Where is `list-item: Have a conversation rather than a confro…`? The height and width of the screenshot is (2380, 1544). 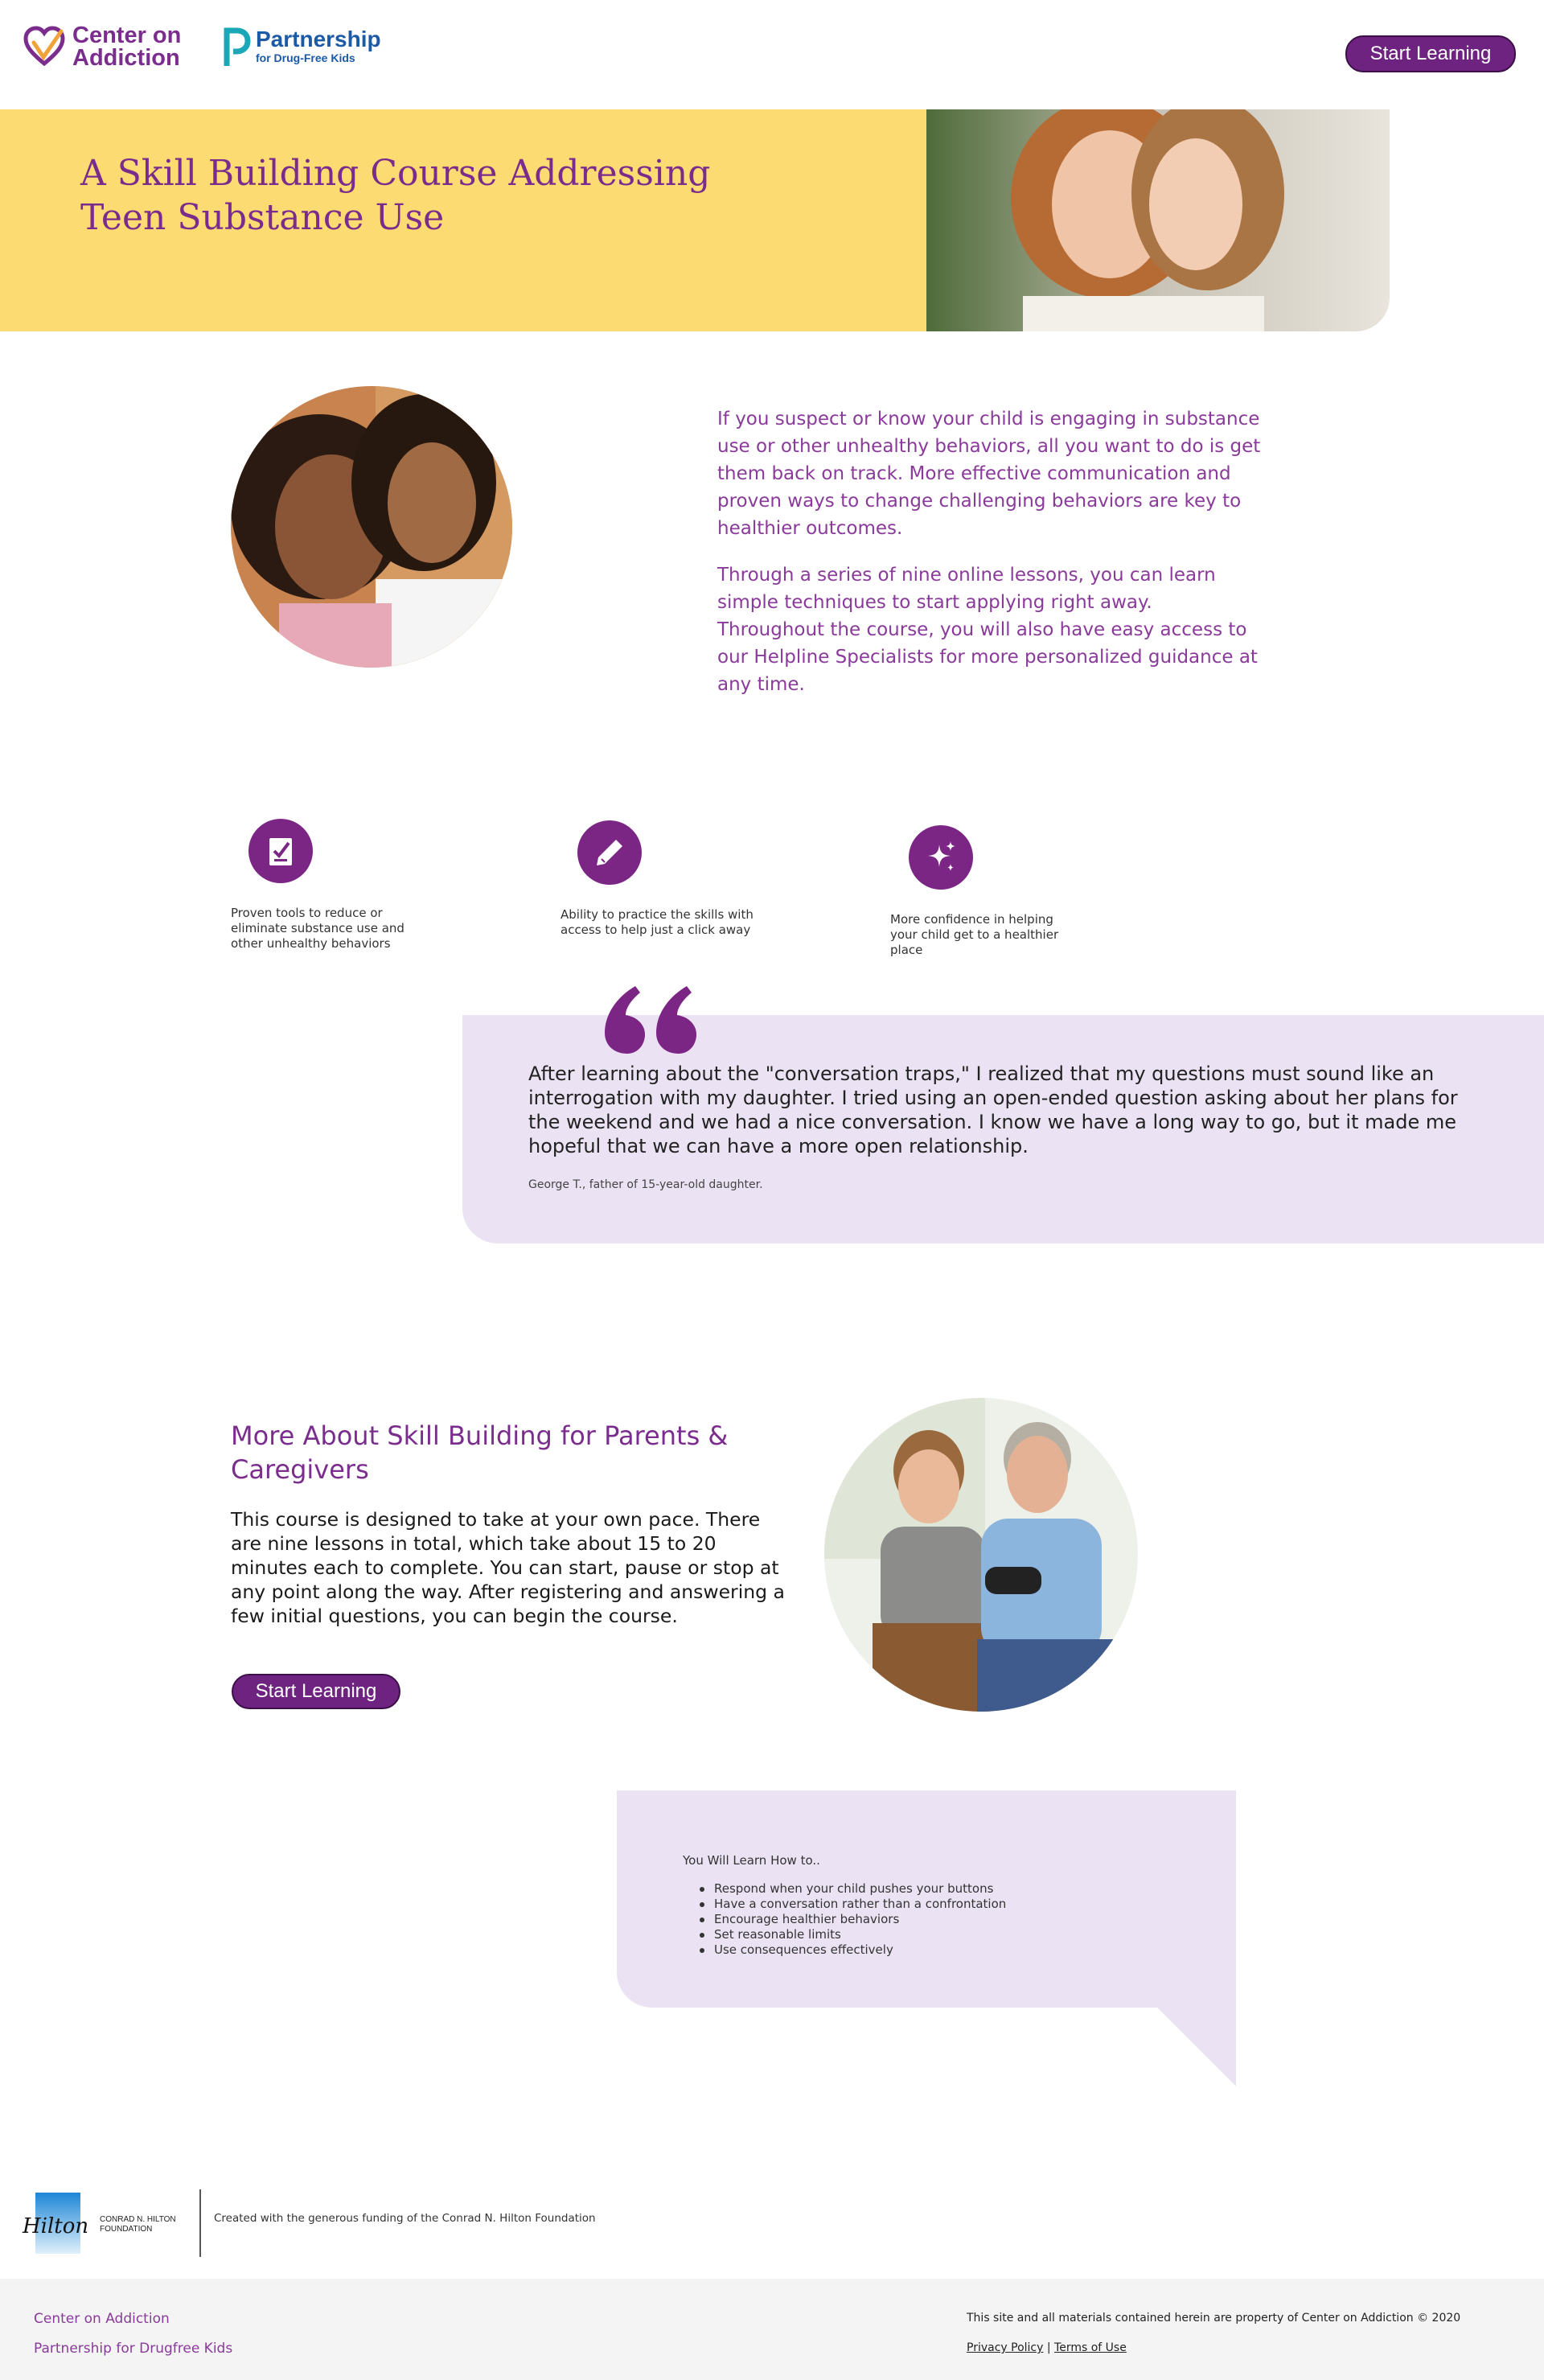 list-item: Have a conversation rather than a confro… is located at coordinates (852, 1905).